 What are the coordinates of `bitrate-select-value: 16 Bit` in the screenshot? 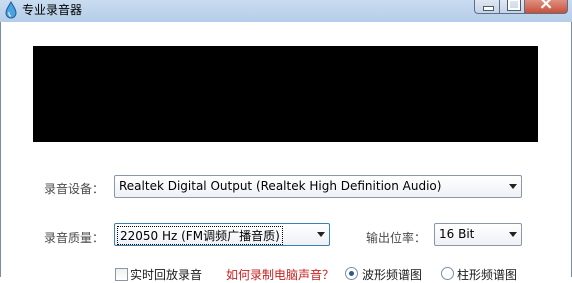 It's located at (457, 234).